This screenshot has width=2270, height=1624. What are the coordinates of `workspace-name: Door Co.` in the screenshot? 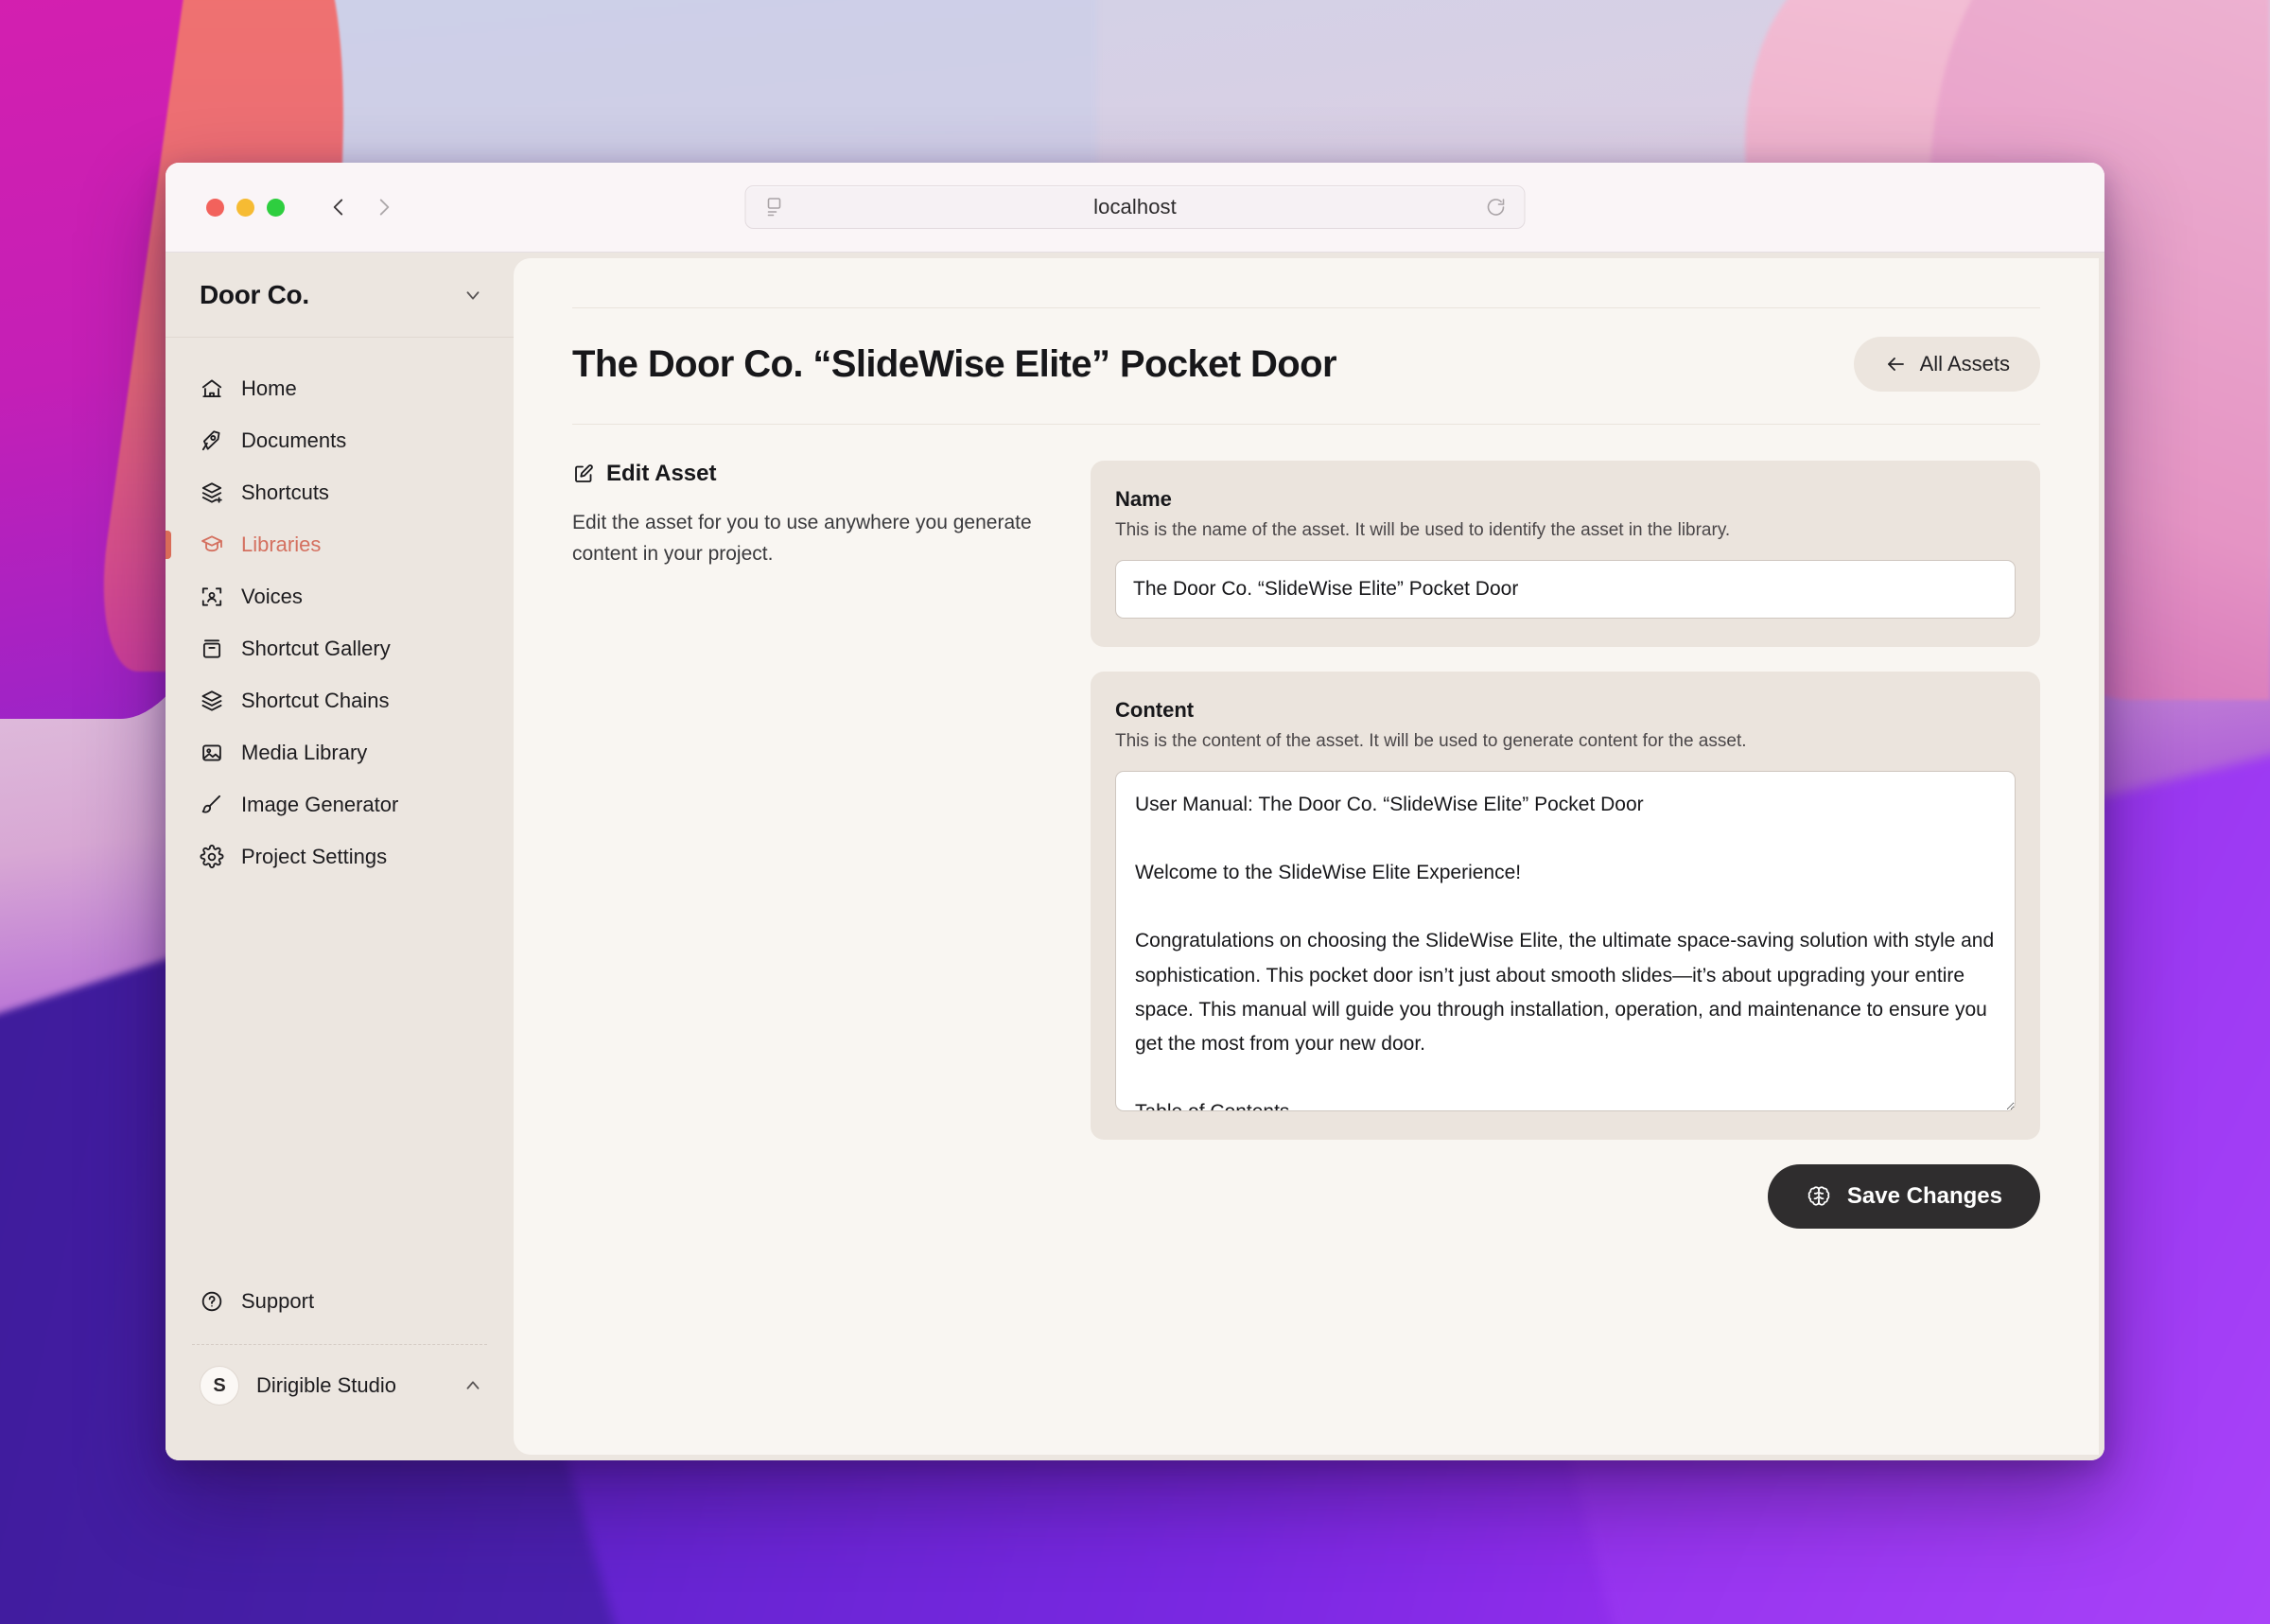 It's located at (254, 294).